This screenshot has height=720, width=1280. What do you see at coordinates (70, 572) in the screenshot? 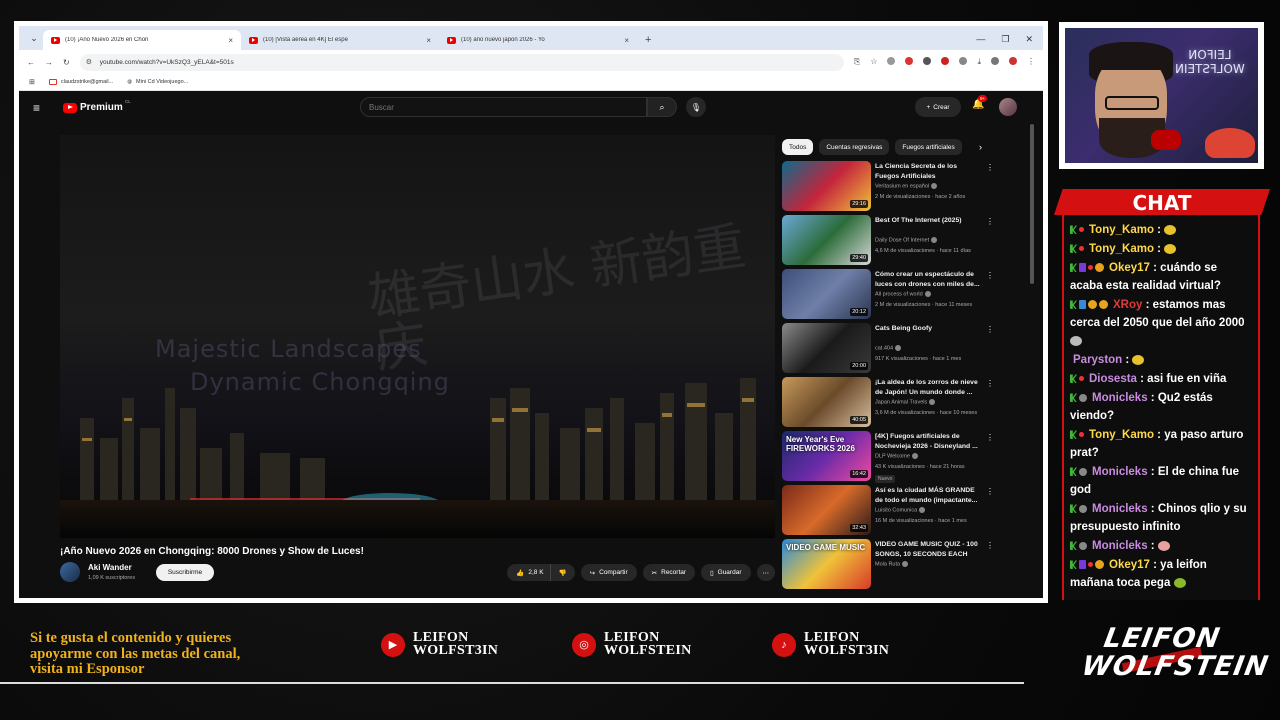
I see `channel-avatar` at bounding box center [70, 572].